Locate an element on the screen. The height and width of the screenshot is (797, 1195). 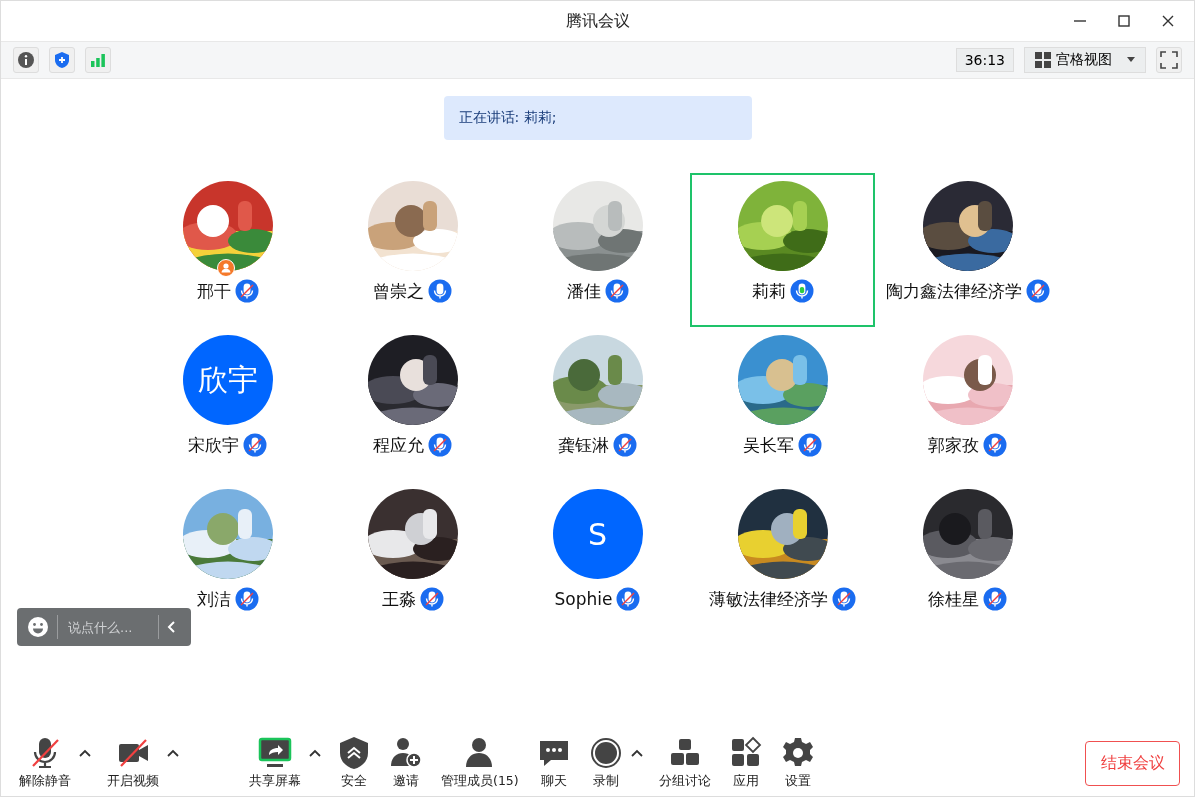
dropdown-arrow-icon is located at coordinates (1131, 60).